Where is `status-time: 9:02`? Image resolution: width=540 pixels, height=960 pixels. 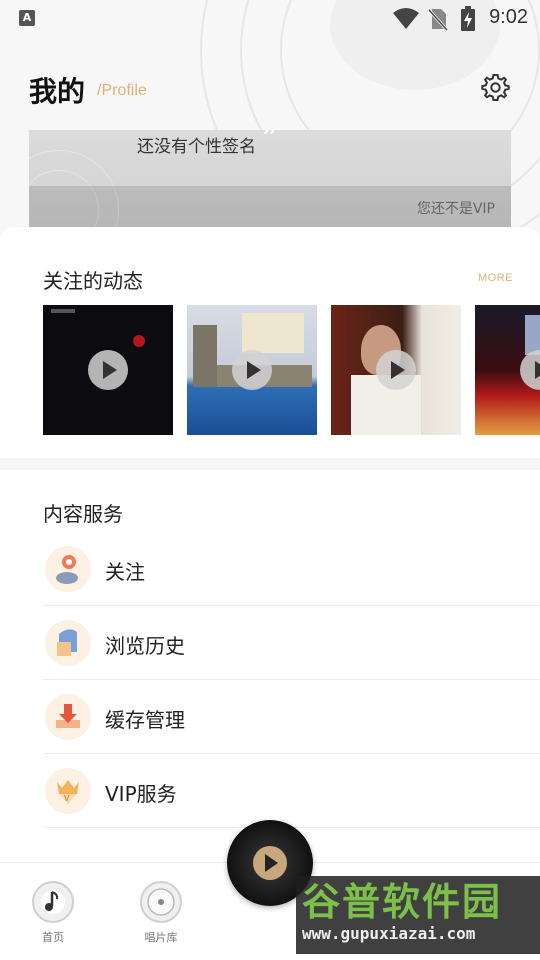 status-time: 9:02 is located at coordinates (508, 17).